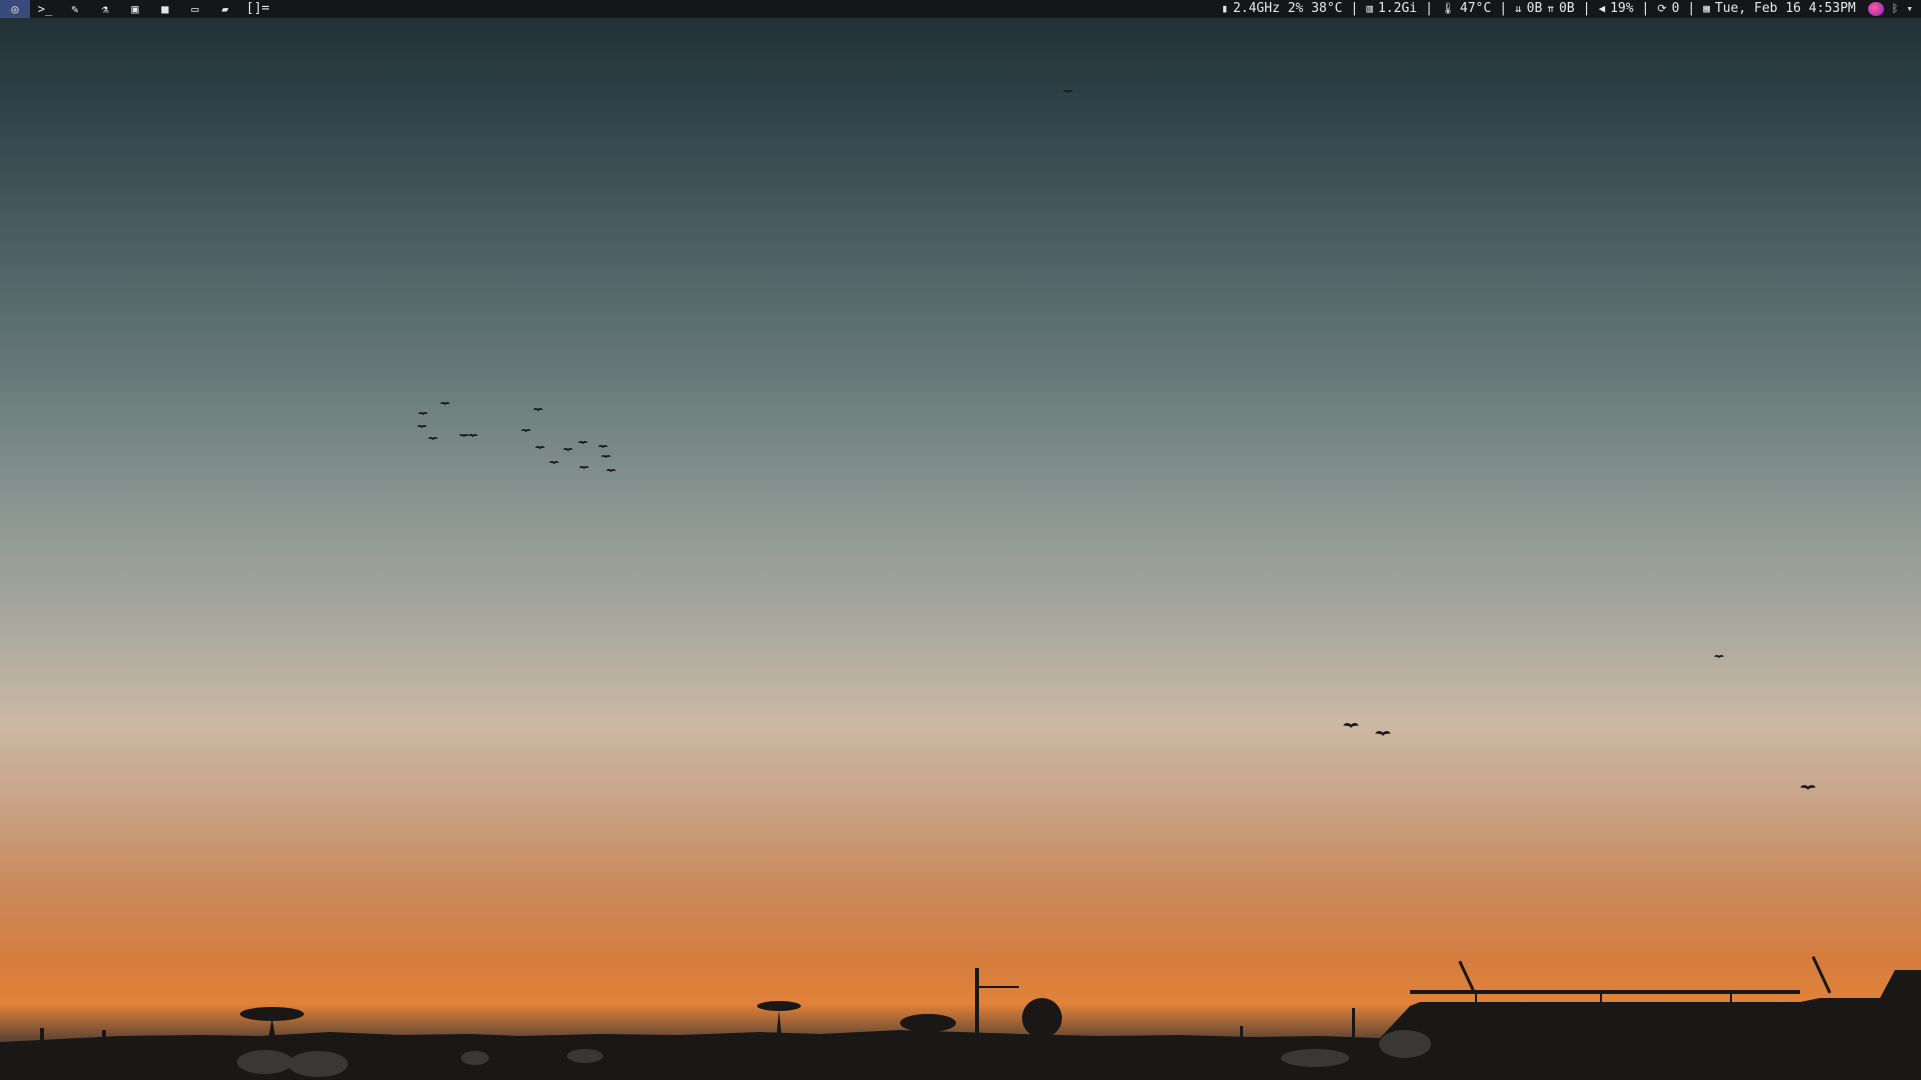 The height and width of the screenshot is (1080, 1921). Describe the element at coordinates (75, 9) in the screenshot. I see `pen-icon: ✎` at that location.